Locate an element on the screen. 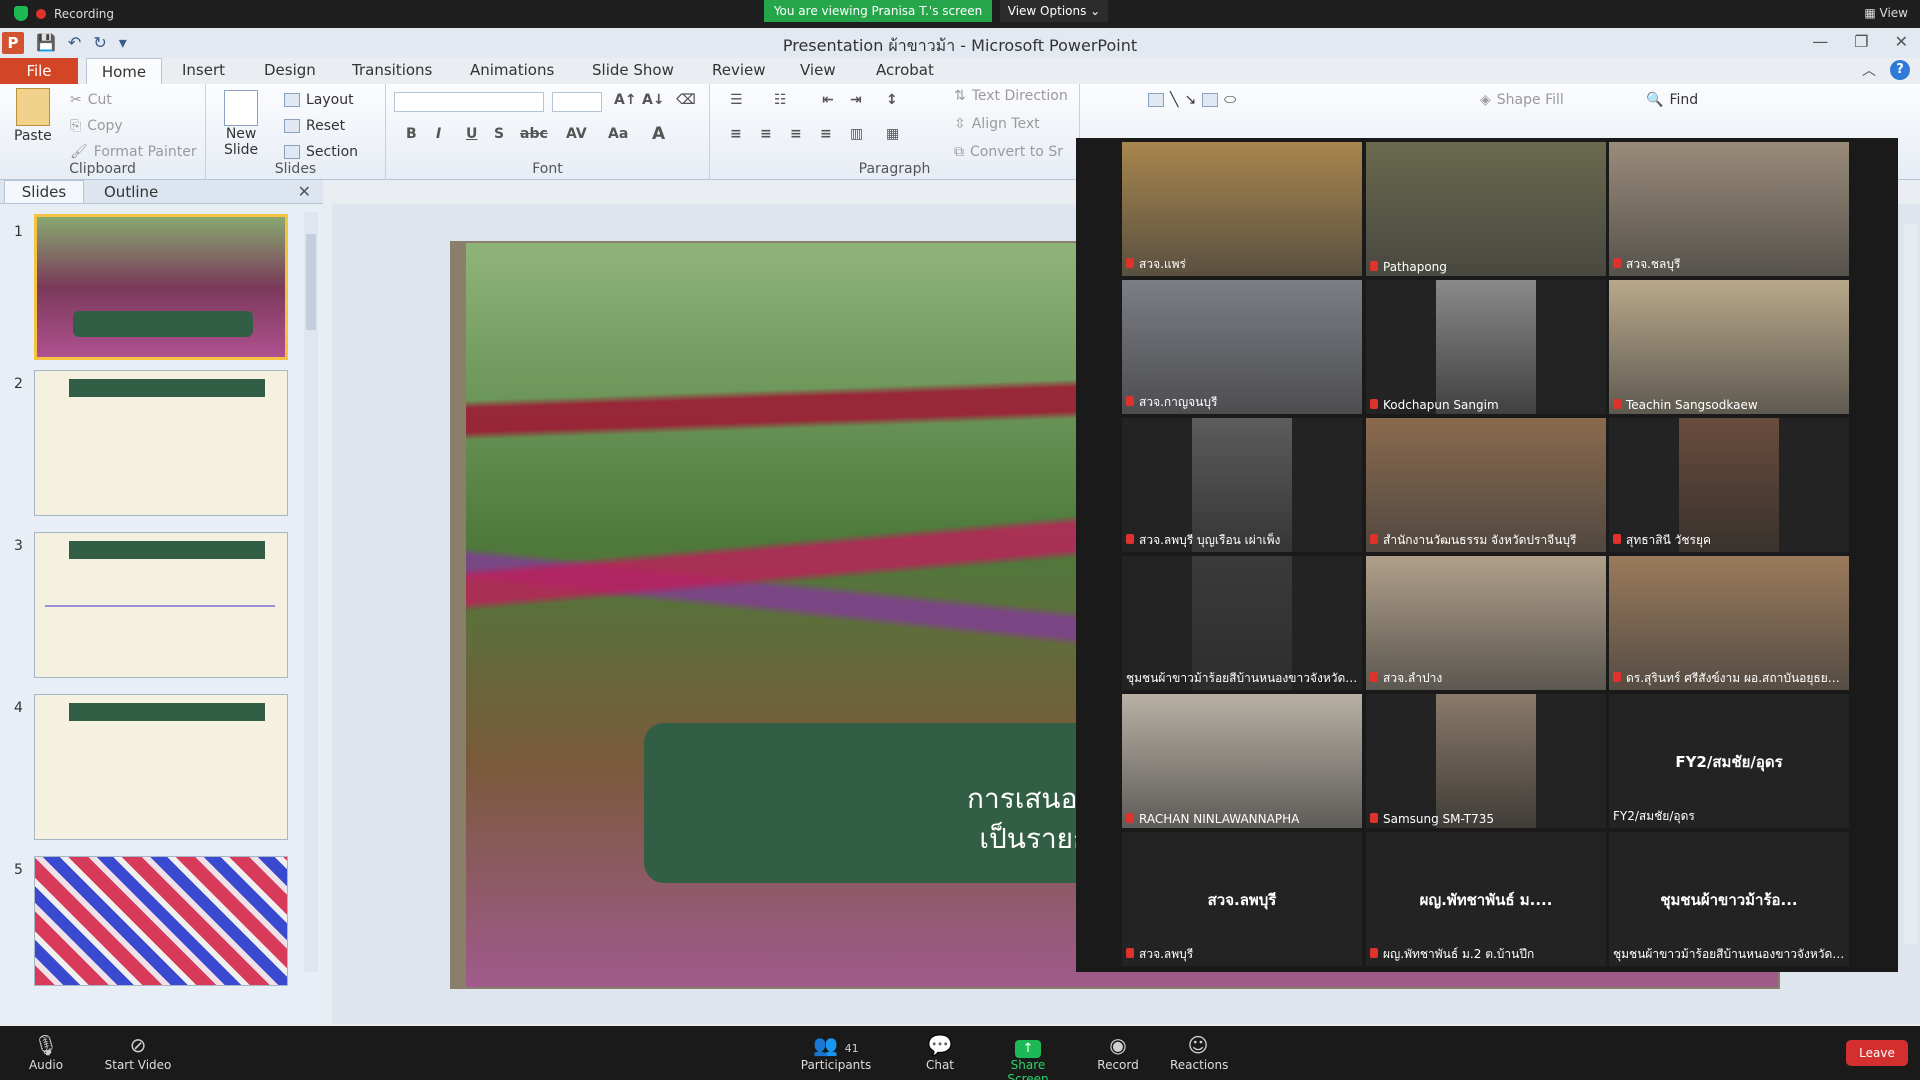 The image size is (1920, 1080). recording-label: Recording is located at coordinates (84, 13).